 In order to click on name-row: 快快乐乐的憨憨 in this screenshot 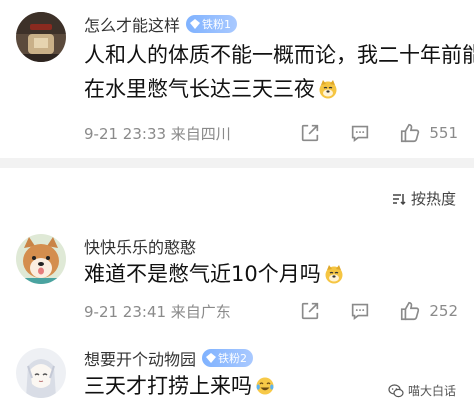, I will do `click(140, 246)`.